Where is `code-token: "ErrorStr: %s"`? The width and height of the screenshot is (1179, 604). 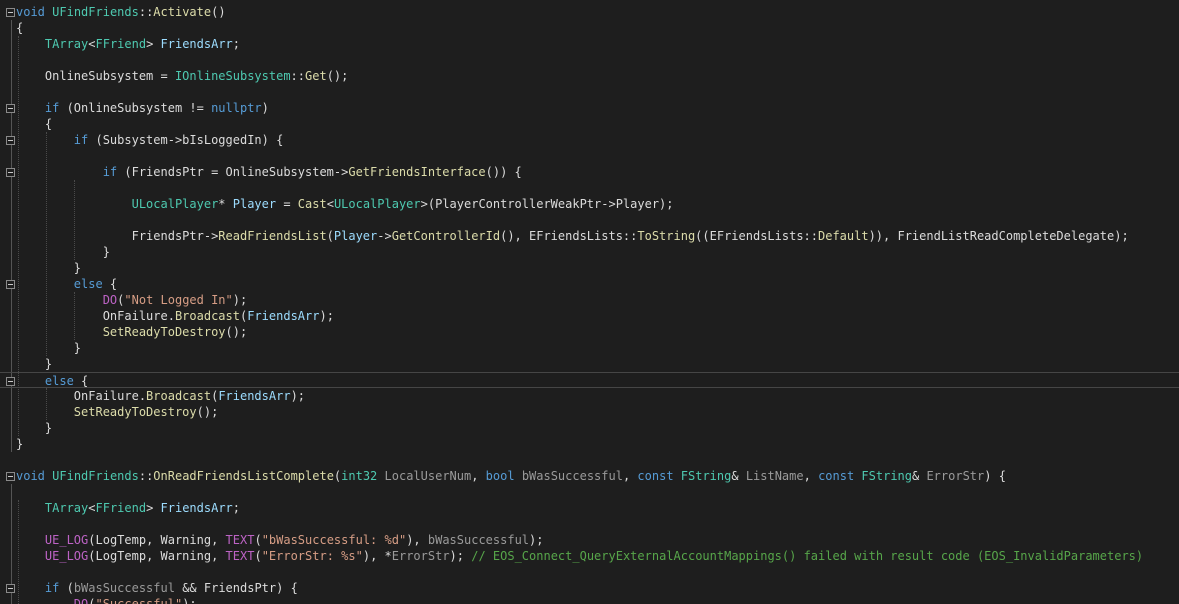 code-token: "ErrorStr: %s" is located at coordinates (312, 556).